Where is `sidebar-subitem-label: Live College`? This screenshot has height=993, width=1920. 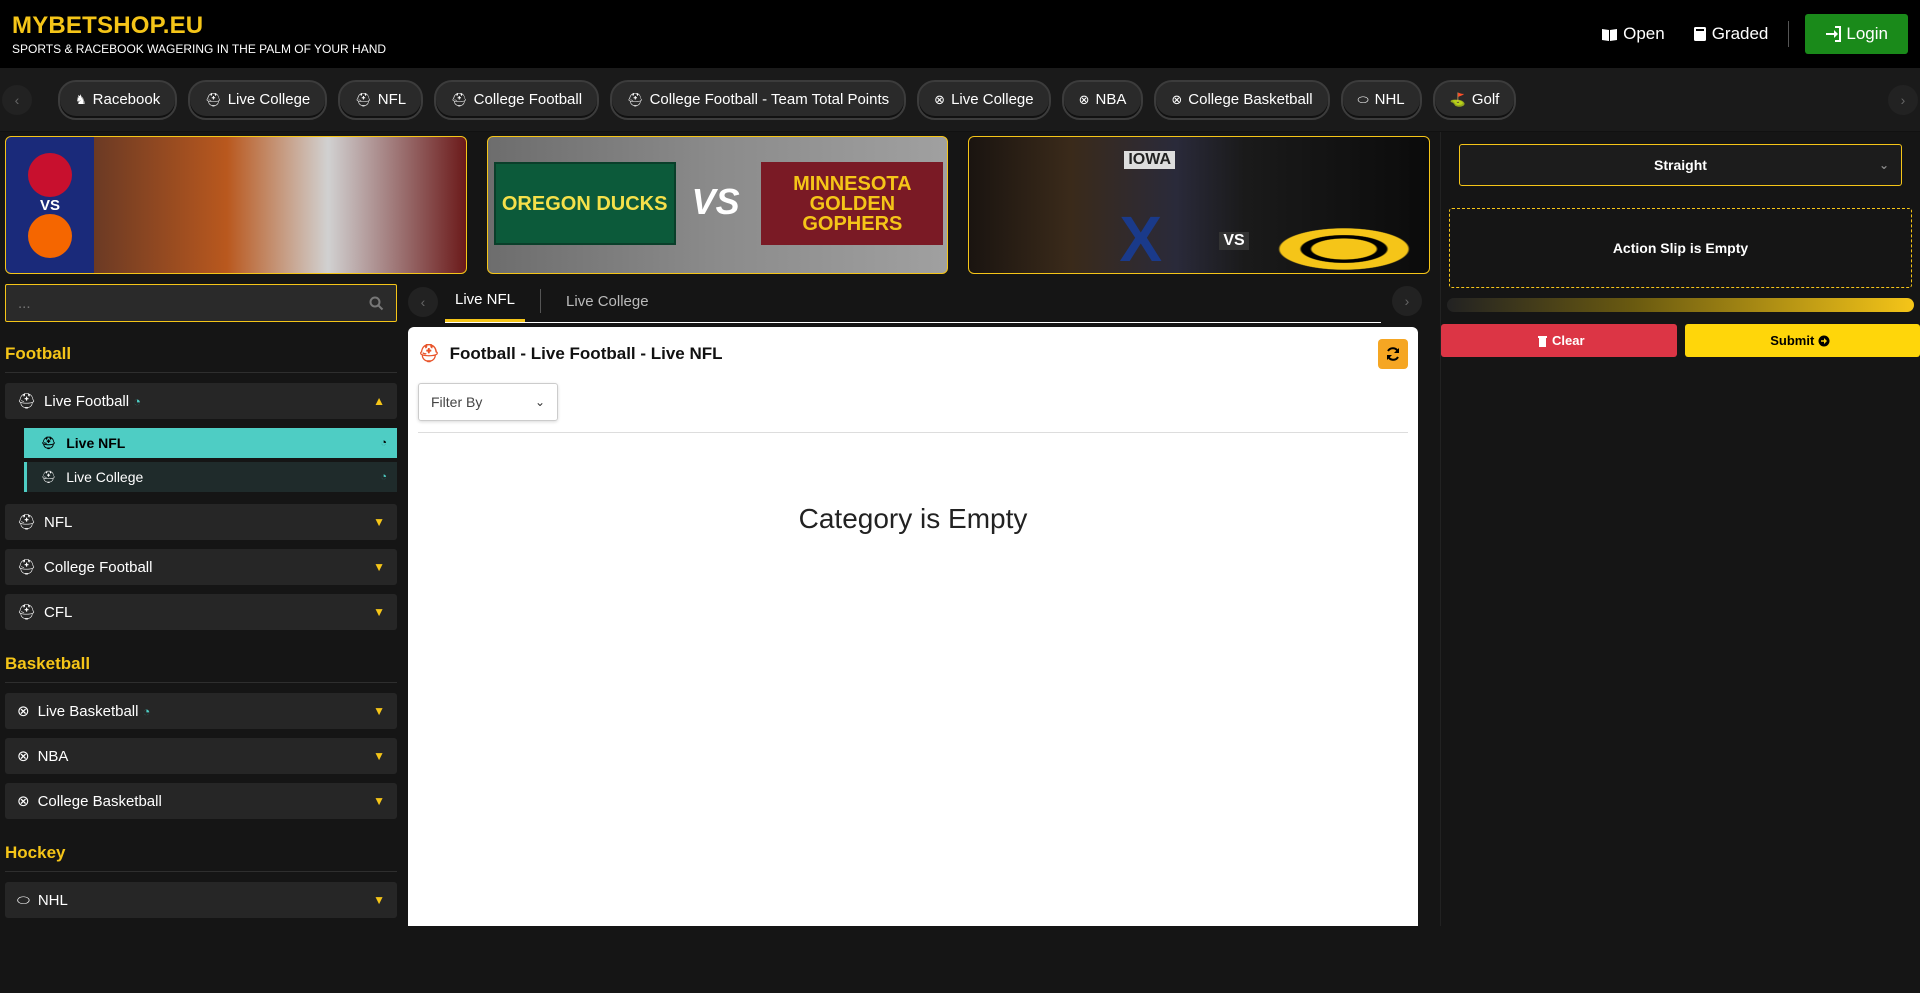 sidebar-subitem-label: Live College is located at coordinates (105, 477).